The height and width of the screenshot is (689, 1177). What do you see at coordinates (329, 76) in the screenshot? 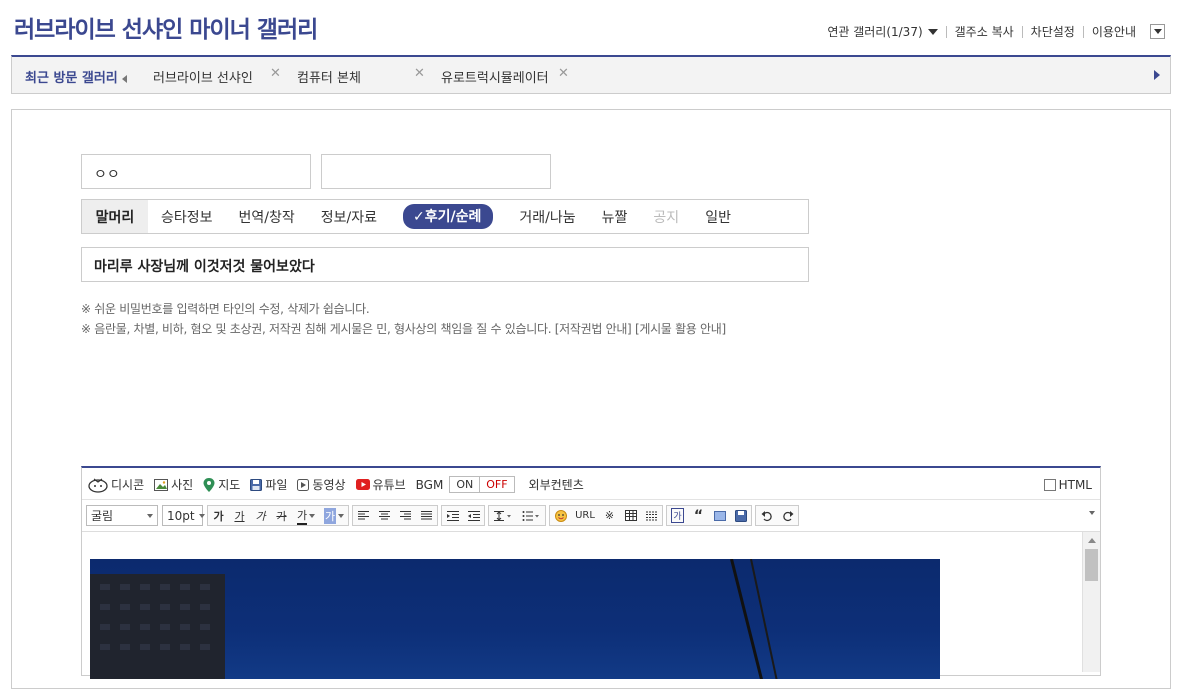
I see `recent-item: 컴퓨터 본체` at bounding box center [329, 76].